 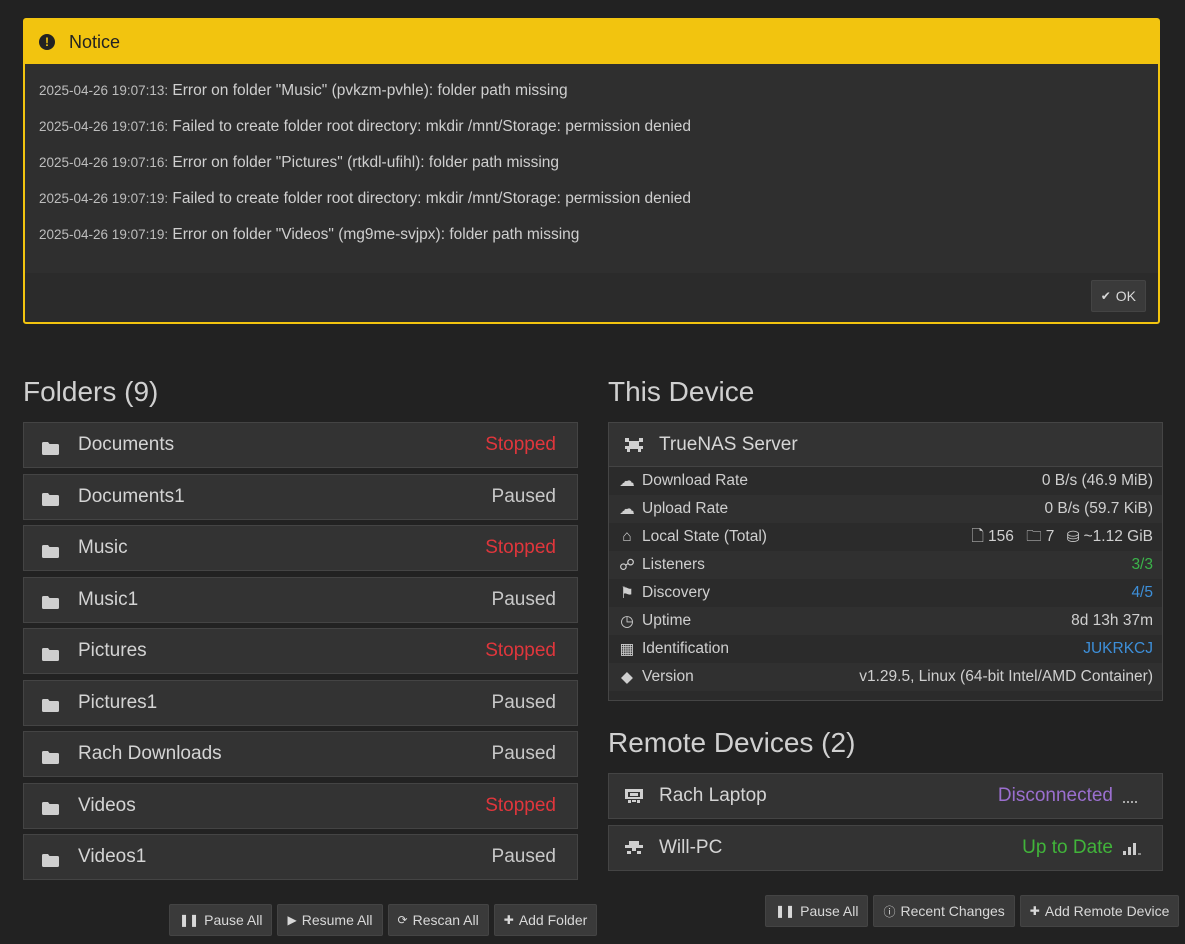 What do you see at coordinates (1034, 536) in the screenshot?
I see `folder-outline-icon: 🗀` at bounding box center [1034, 536].